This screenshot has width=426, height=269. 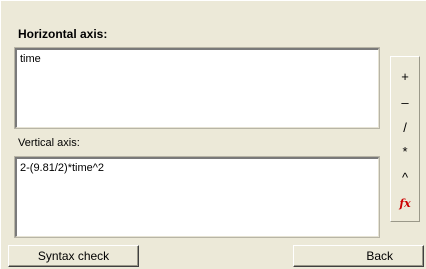 What do you see at coordinates (405, 128) in the screenshot?
I see `divide-operator-button: /` at bounding box center [405, 128].